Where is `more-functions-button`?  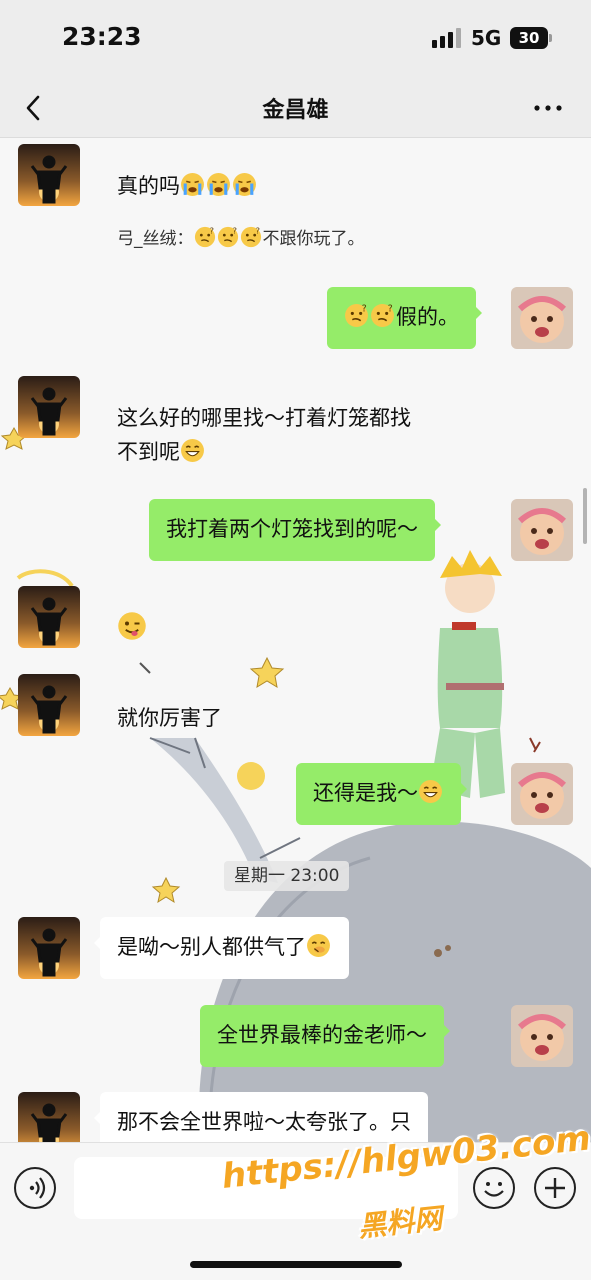
more-functions-button is located at coordinates (555, 1188).